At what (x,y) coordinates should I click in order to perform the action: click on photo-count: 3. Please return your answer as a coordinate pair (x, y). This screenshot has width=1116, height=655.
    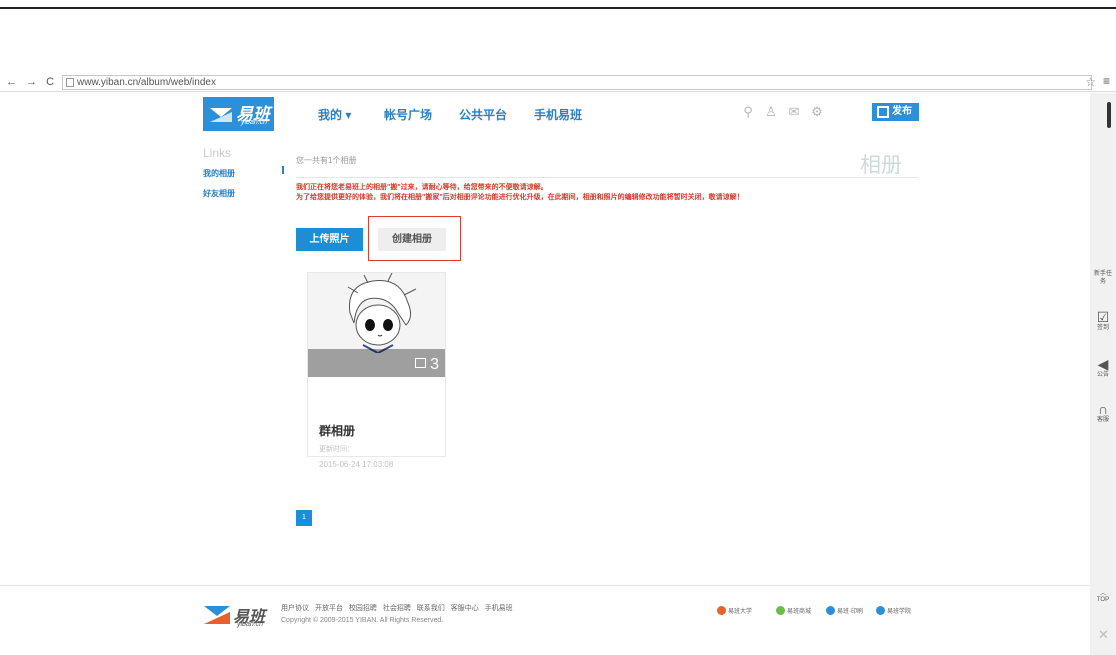
    Looking at the image, I should click on (427, 365).